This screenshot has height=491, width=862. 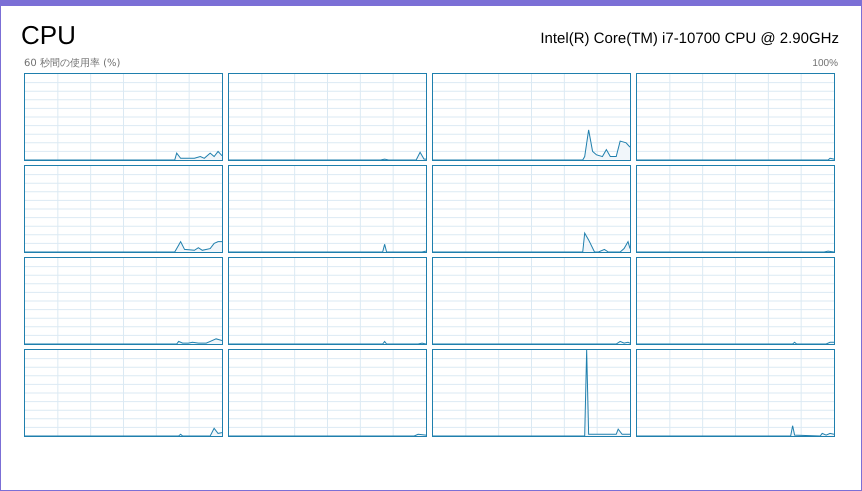 I want to click on axis-caption: 60 秒間の使用率 (%), so click(x=72, y=63).